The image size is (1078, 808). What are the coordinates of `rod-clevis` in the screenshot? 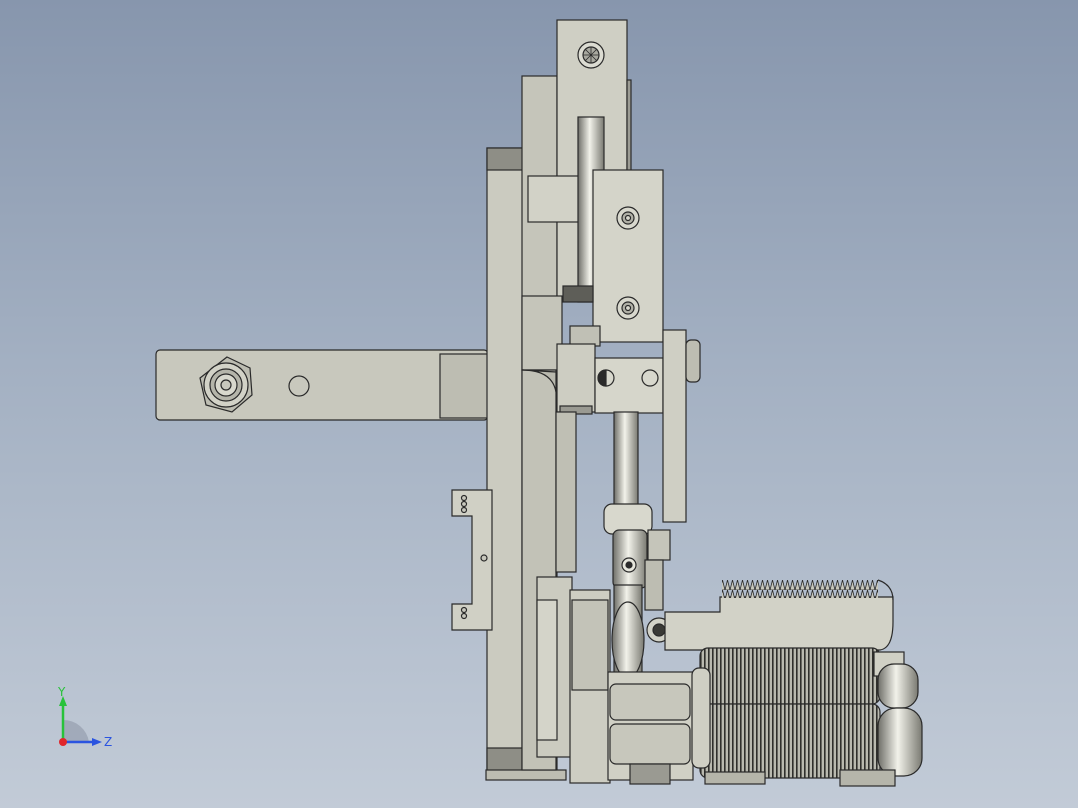 It's located at (647, 592).